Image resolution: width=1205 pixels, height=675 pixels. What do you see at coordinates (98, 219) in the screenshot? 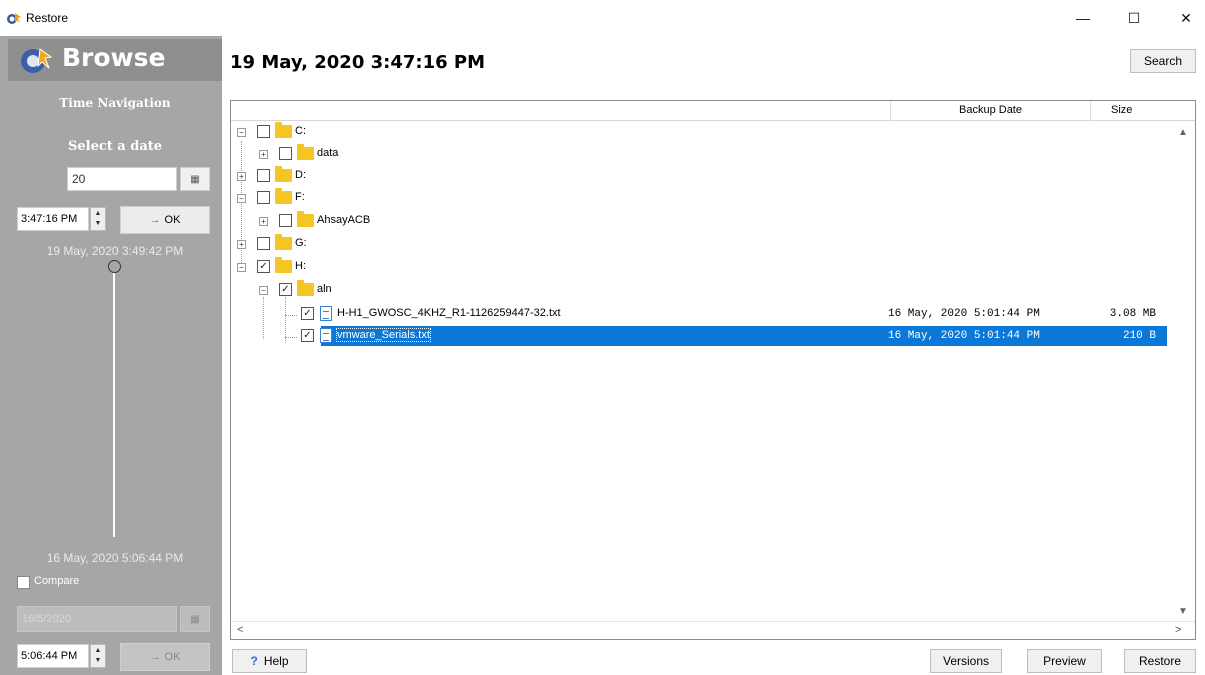
I see `time-spinner: ▲ ▼` at bounding box center [98, 219].